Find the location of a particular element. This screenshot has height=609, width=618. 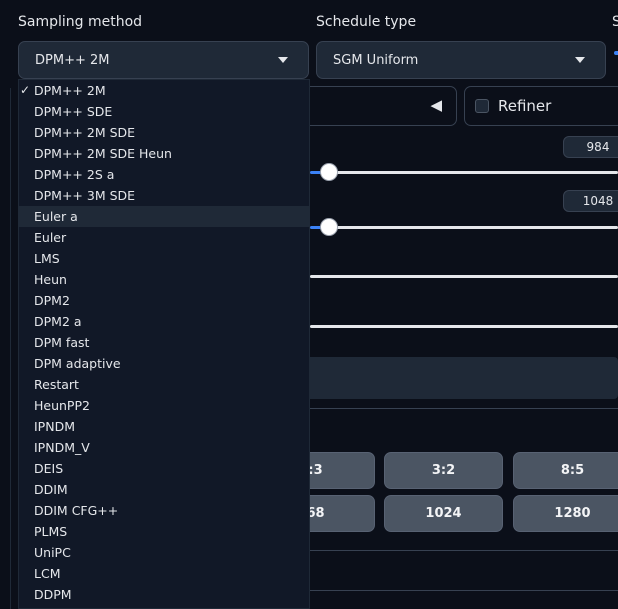

aspect-ratio-button-3: 8:5 is located at coordinates (565, 470).